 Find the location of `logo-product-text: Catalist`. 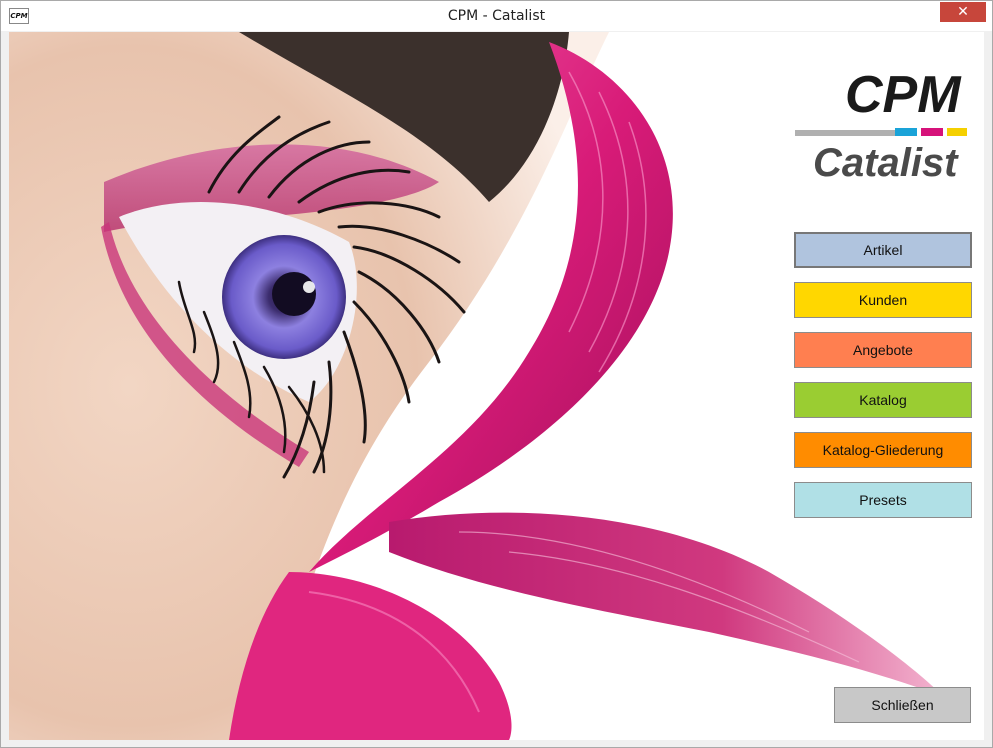

logo-product-text: Catalist is located at coordinates (886, 163).